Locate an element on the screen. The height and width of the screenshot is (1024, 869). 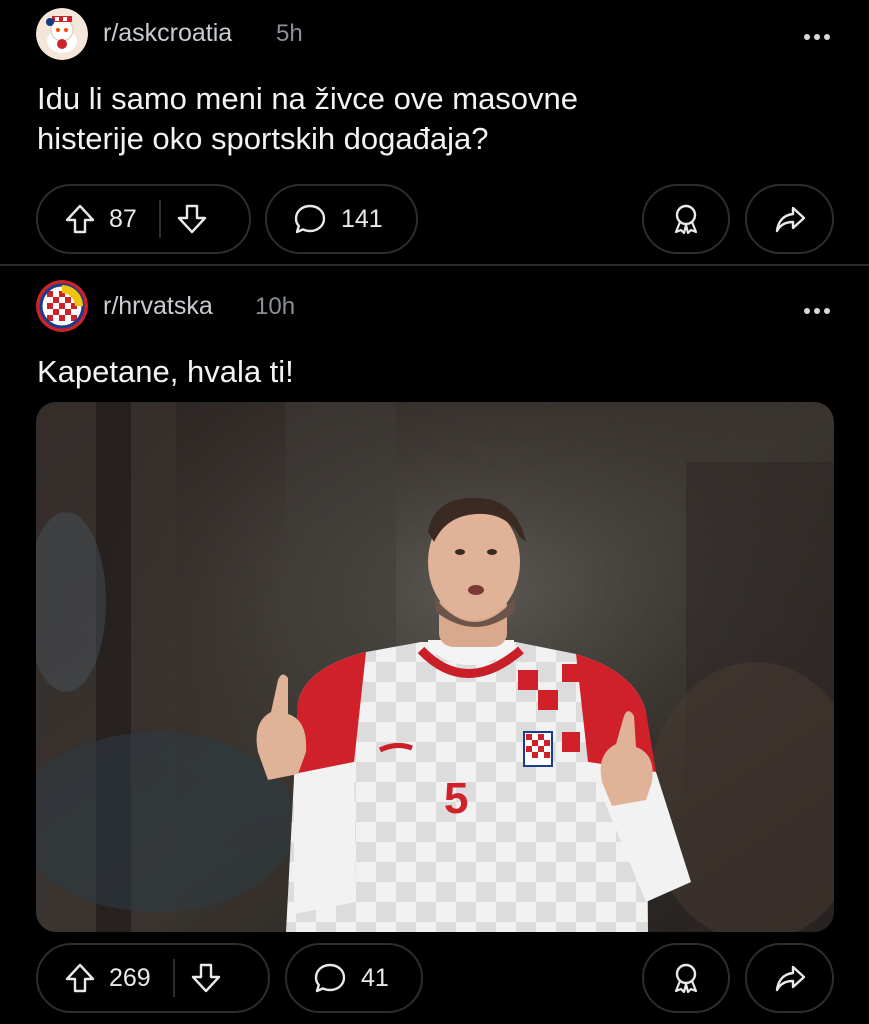
subreddit-name: r/hrvatska is located at coordinates (158, 306).